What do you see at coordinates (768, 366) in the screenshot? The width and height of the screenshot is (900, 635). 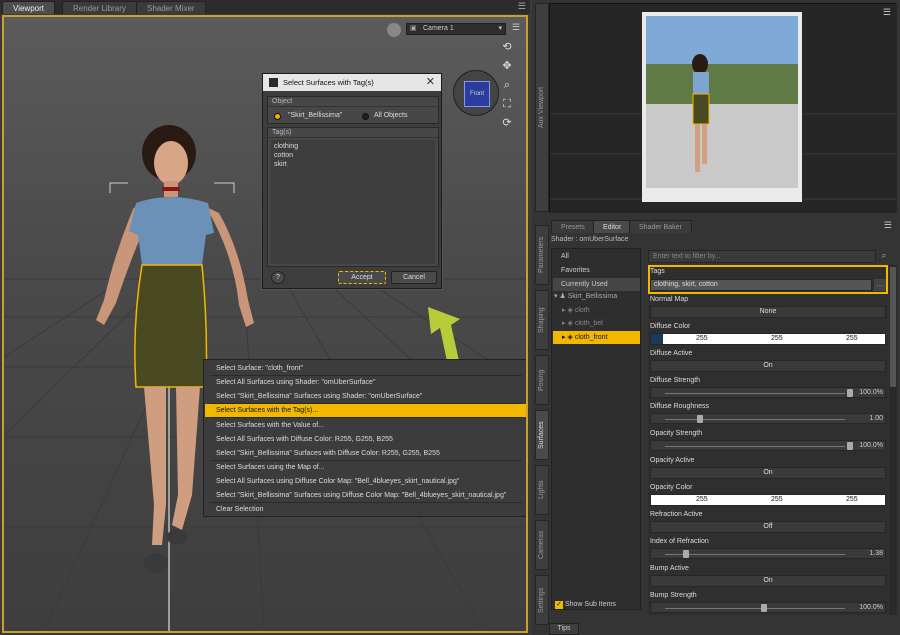 I see `prop-diffuse-active-toggle: On` at bounding box center [768, 366].